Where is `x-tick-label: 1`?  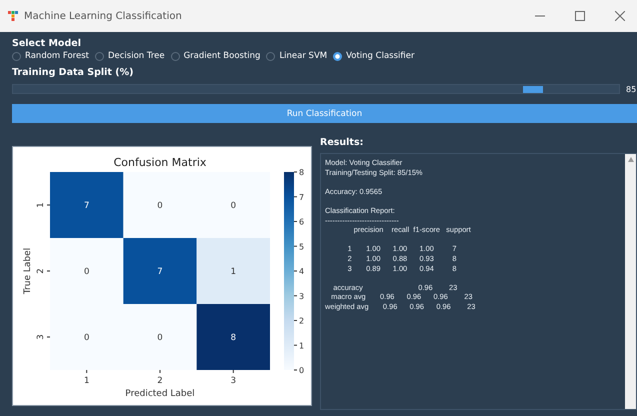 x-tick-label: 1 is located at coordinates (87, 381).